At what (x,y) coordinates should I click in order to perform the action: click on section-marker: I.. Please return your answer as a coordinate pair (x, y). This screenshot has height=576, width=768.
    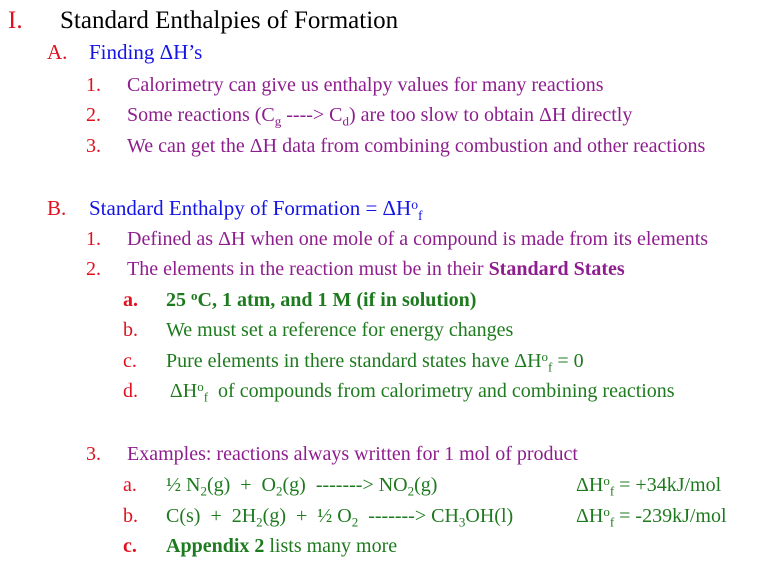
    Looking at the image, I should click on (15, 20).